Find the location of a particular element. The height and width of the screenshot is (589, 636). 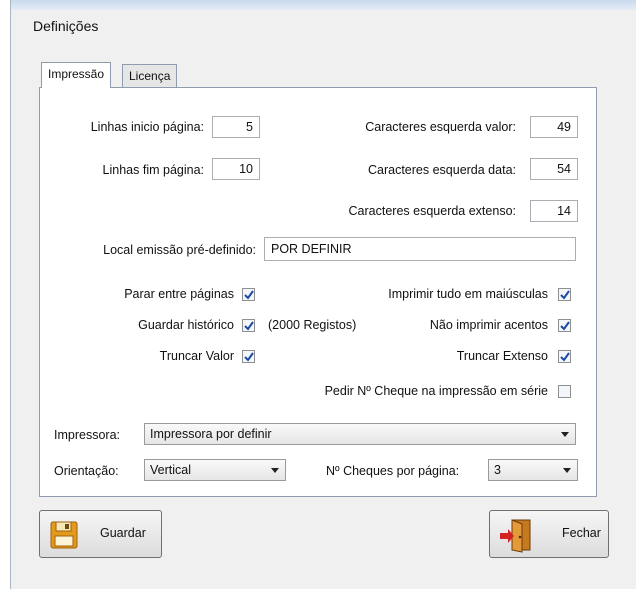

car-esq-valor-input: 49 is located at coordinates (554, 127).